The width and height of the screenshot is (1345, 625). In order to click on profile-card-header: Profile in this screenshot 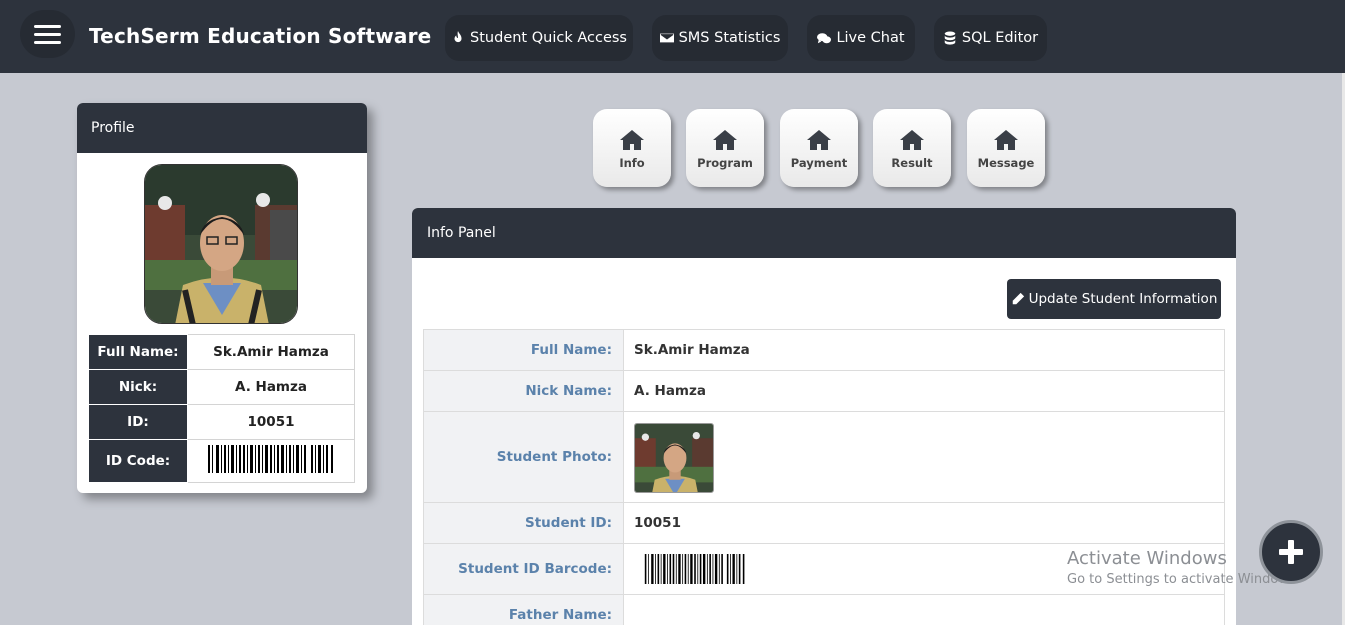, I will do `click(222, 128)`.